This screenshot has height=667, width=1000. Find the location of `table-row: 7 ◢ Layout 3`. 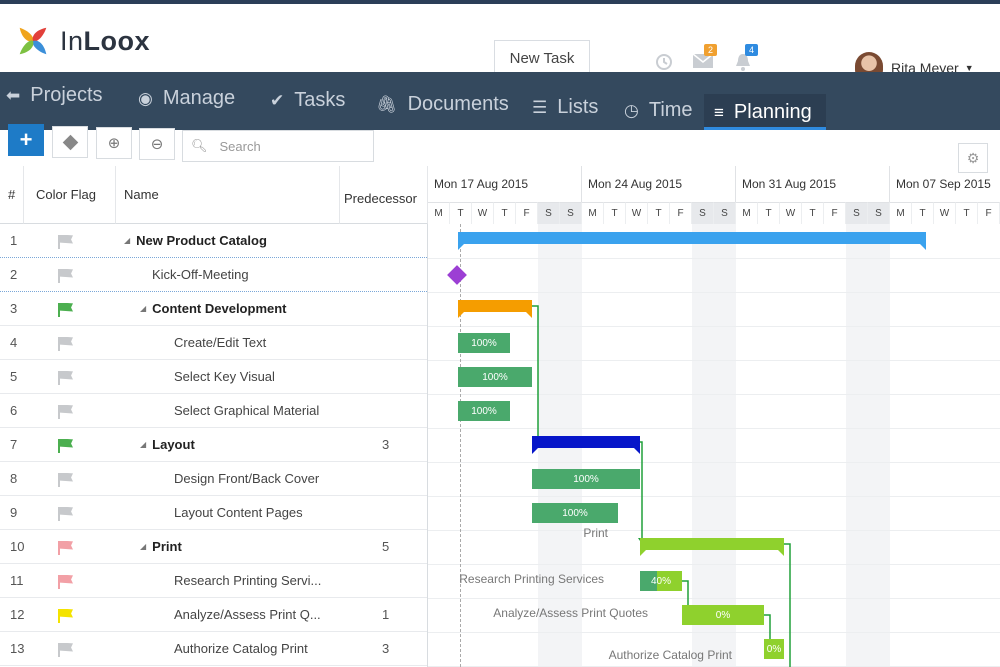

table-row: 7 ◢ Layout 3 is located at coordinates (213, 445).